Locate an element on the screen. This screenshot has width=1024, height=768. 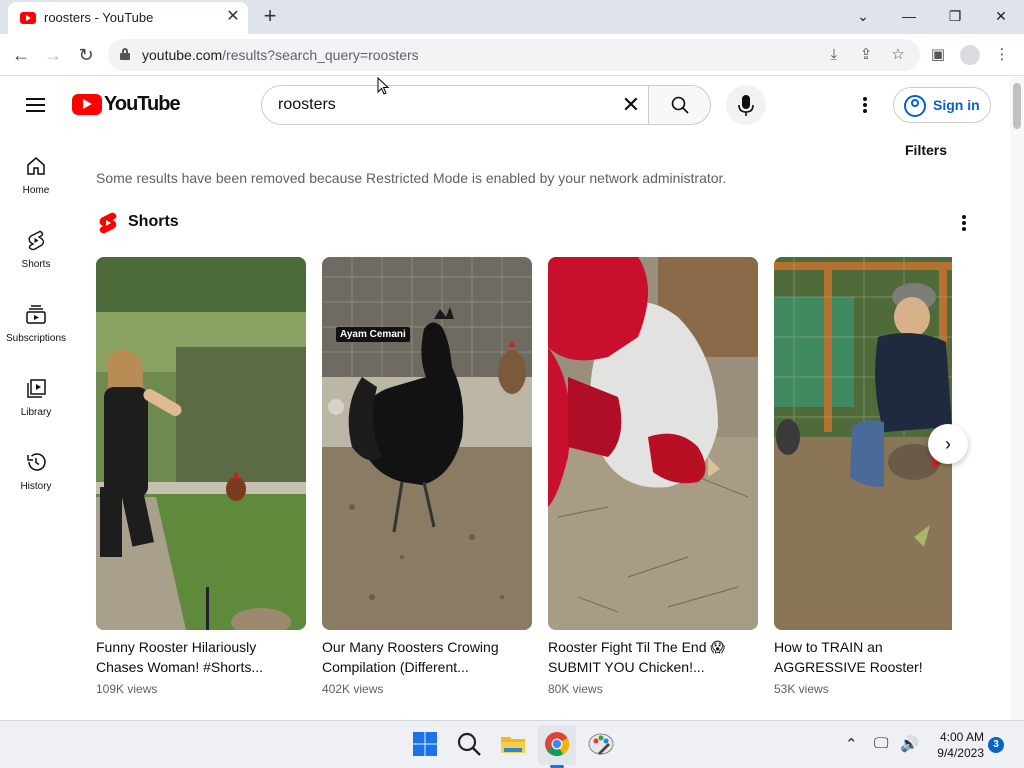
show-hidden-icons-chevron-icon: ⌃ is located at coordinates (851, 744).